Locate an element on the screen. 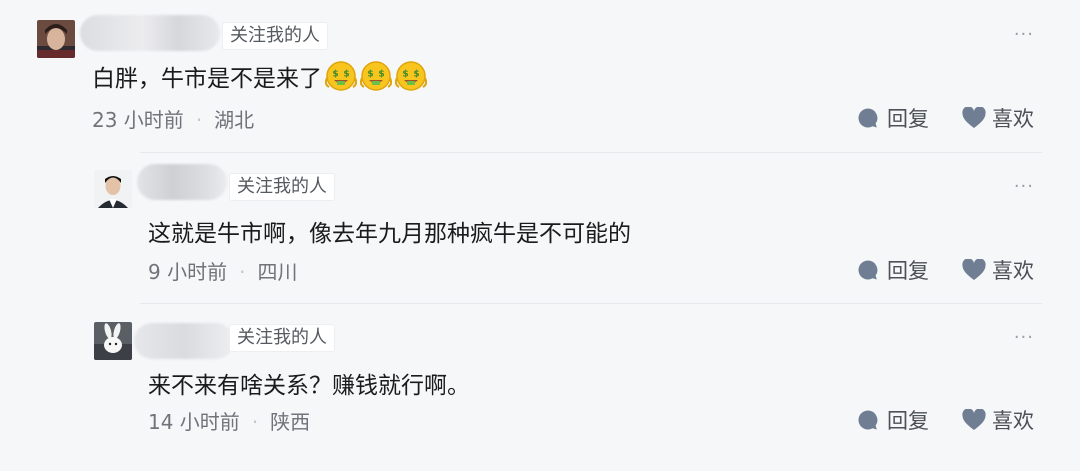  location: 四川 is located at coordinates (277, 272).